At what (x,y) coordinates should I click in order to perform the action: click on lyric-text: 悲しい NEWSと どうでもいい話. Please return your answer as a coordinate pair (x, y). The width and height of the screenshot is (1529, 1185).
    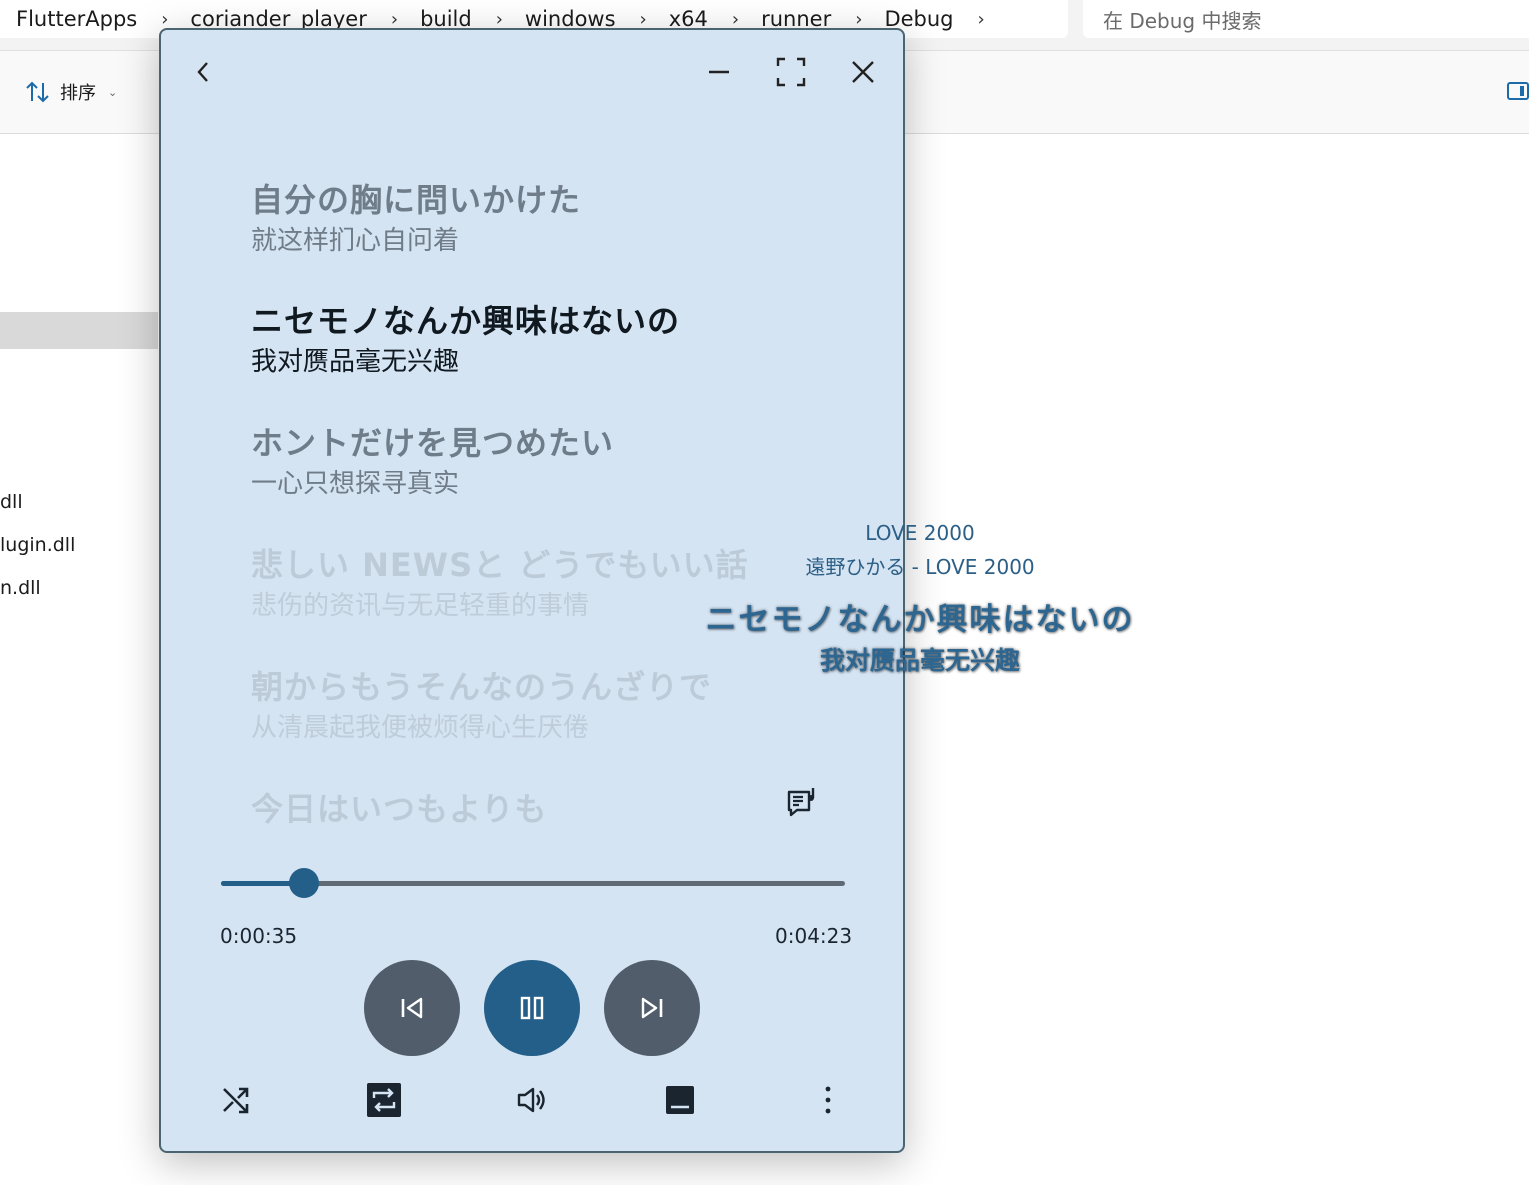
    Looking at the image, I should click on (500, 565).